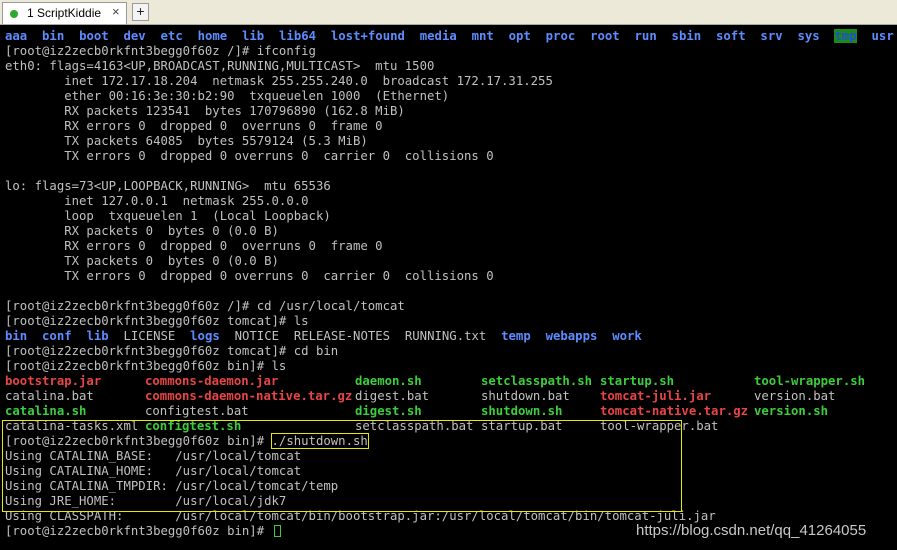 The image size is (897, 550). I want to click on file-entry: logs, so click(205, 336).